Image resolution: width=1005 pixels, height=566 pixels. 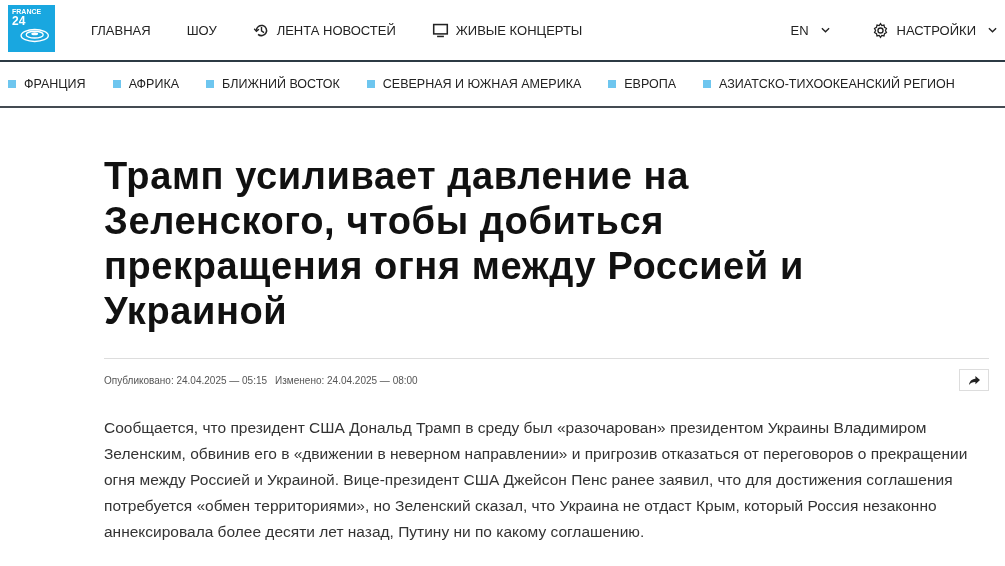 I want to click on settings-icon, so click(x=880, y=30).